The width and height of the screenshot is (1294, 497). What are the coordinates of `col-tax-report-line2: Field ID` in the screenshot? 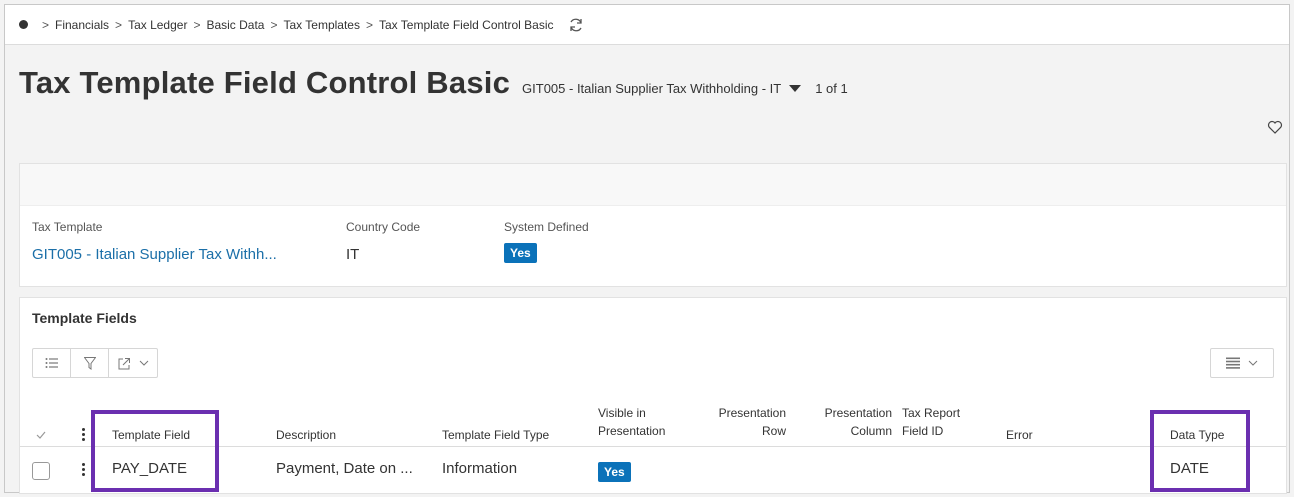 It's located at (923, 431).